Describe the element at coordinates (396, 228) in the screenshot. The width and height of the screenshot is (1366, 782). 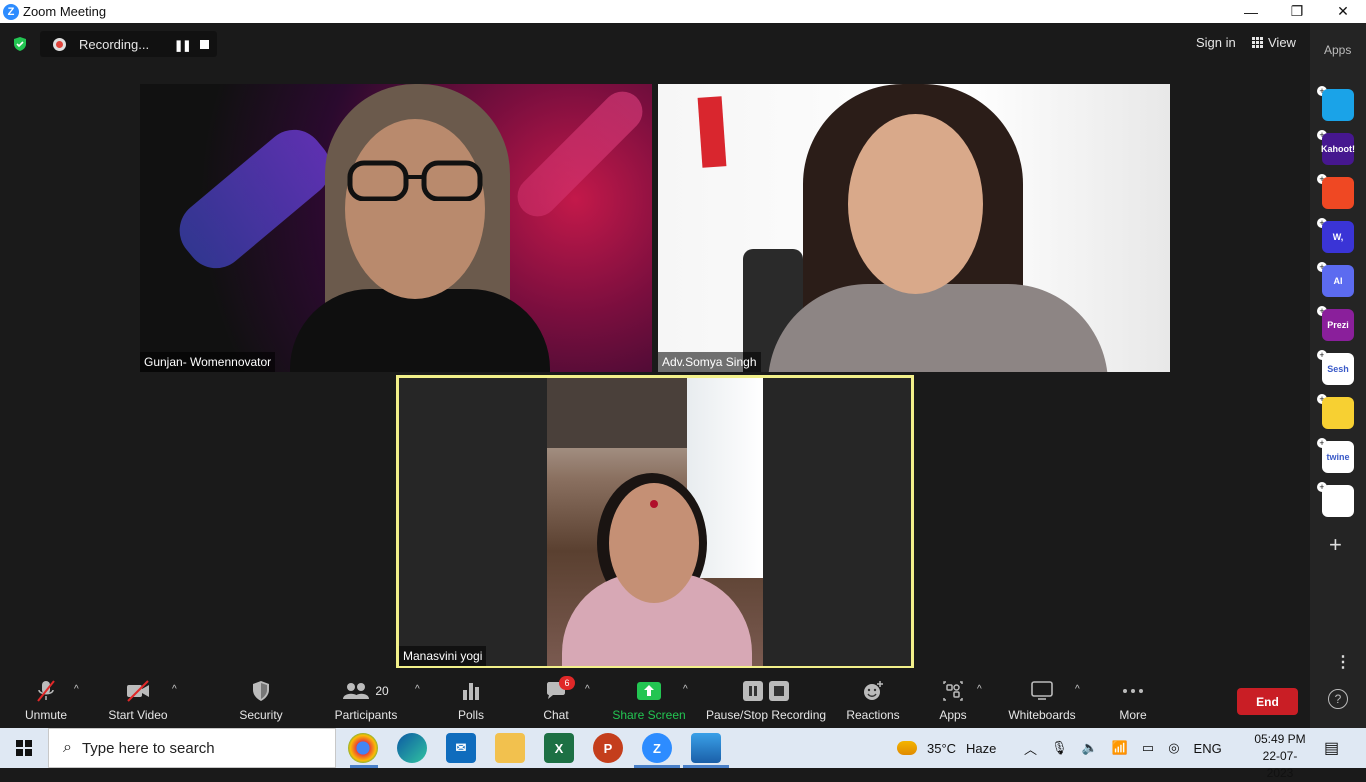
I see `video-tile-gunjan: Gunjan- Womennovator` at that location.